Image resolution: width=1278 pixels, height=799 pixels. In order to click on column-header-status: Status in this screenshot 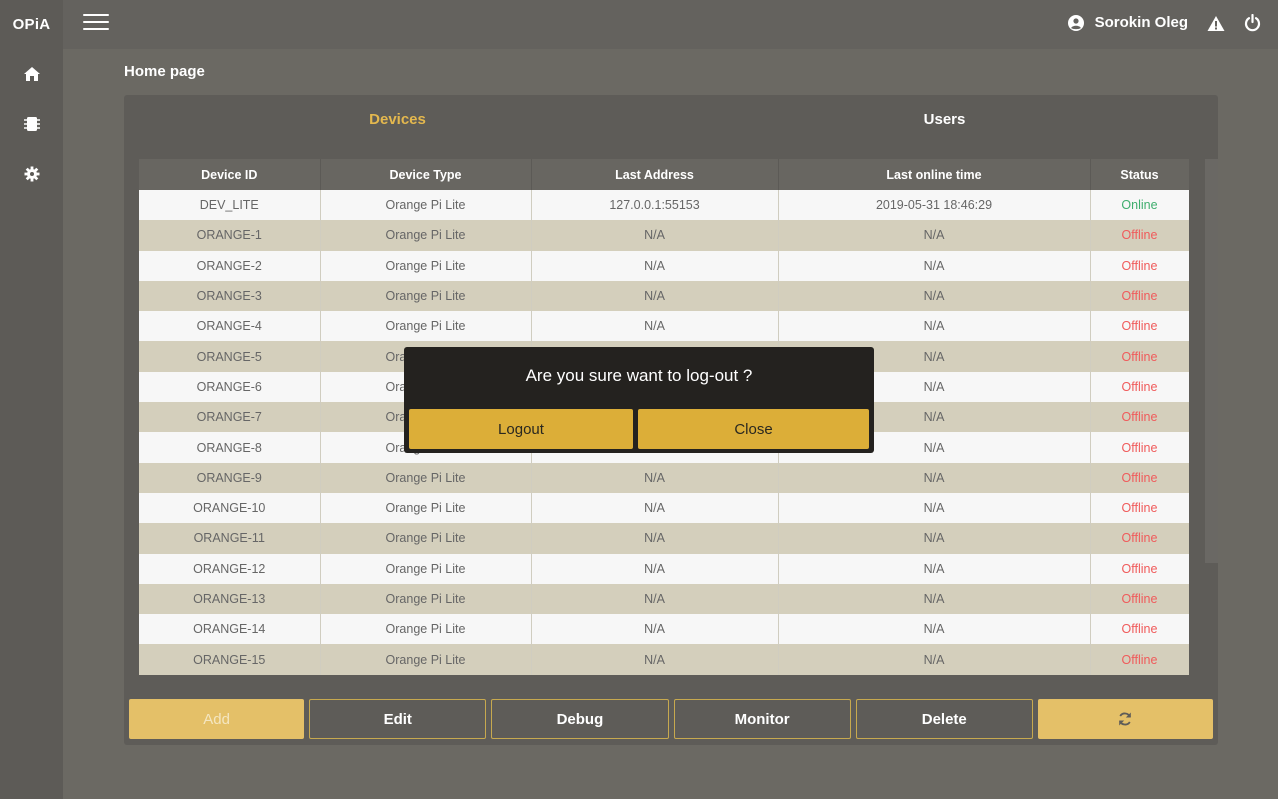, I will do `click(1139, 174)`.